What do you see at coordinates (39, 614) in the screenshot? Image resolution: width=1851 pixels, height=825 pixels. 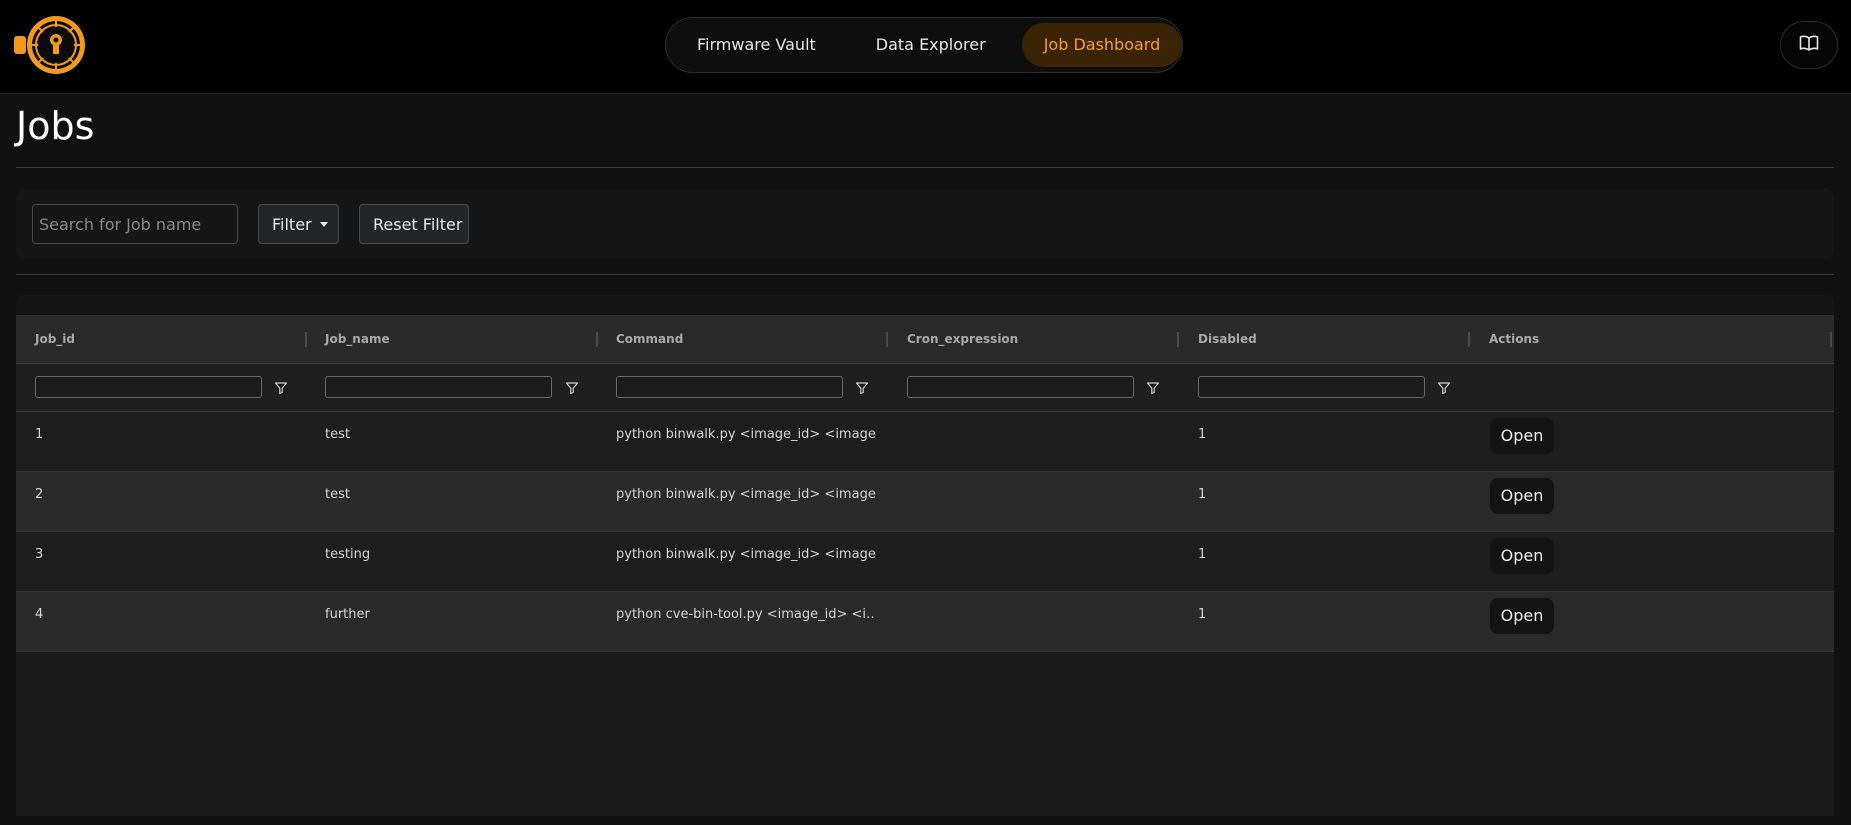 I see `job-id-cell: 4` at bounding box center [39, 614].